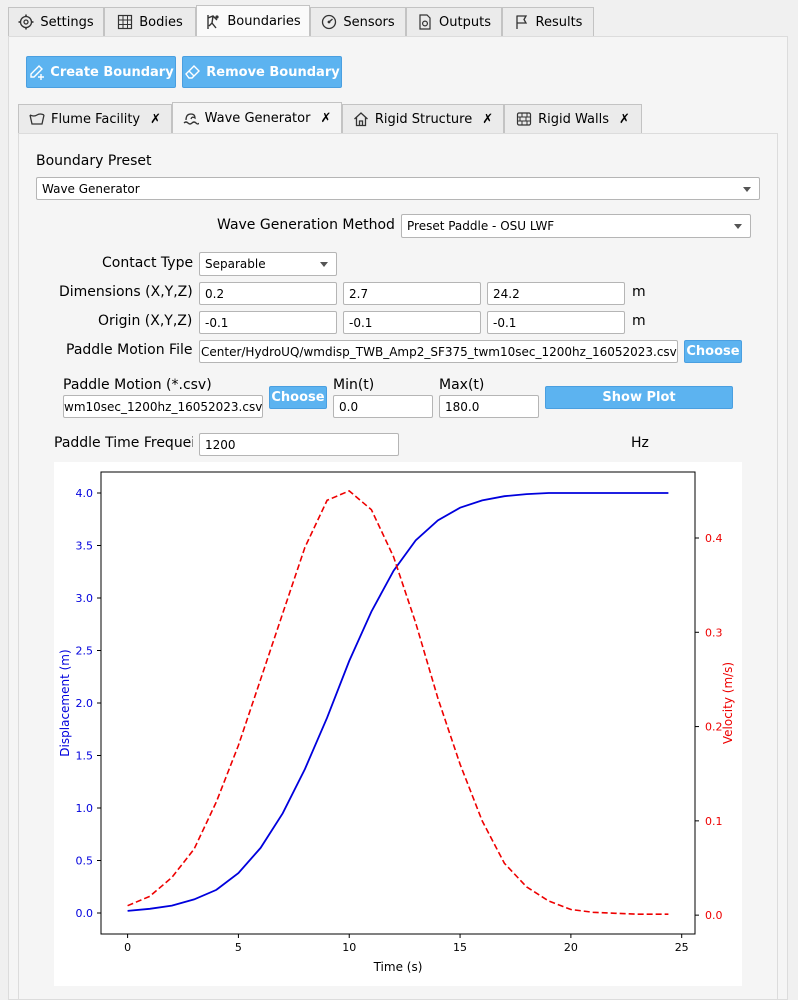 The width and height of the screenshot is (798, 1000). I want to click on remove-boundary-button: Remove Boundary, so click(262, 72).